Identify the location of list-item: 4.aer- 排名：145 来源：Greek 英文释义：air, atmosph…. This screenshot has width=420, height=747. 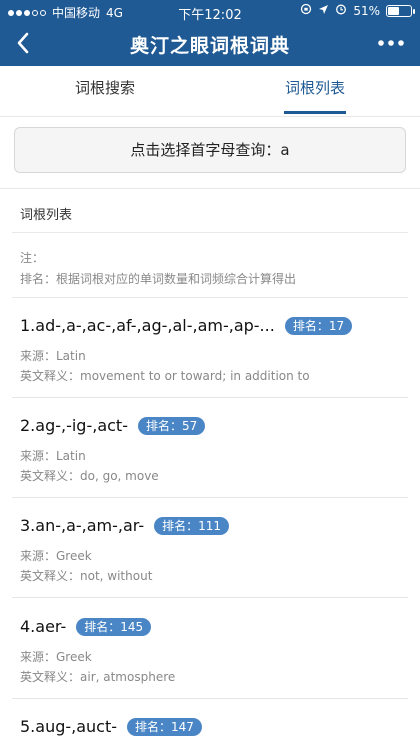
(210, 662).